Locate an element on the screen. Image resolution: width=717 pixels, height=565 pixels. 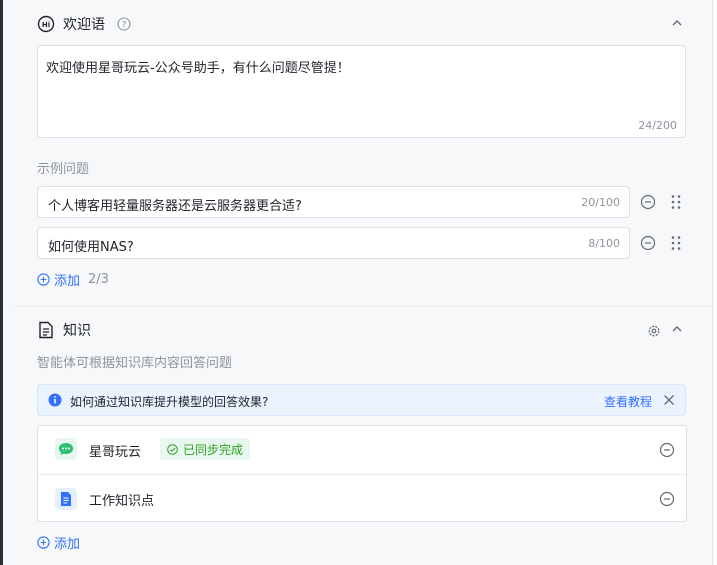
welcome-header: Hi 欢迎语 ? is located at coordinates (85, 24).